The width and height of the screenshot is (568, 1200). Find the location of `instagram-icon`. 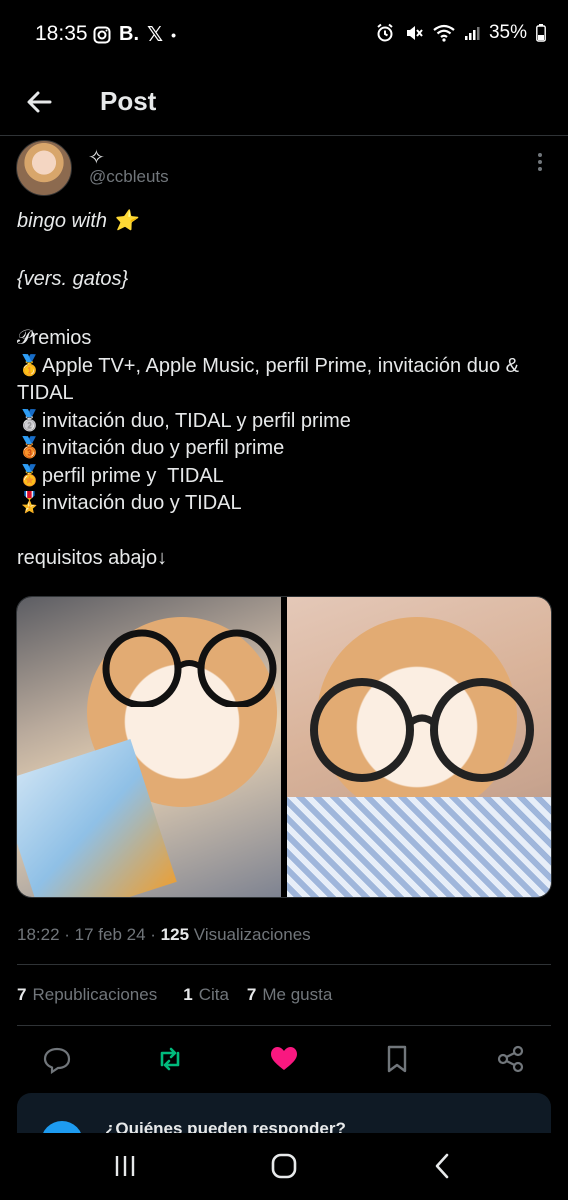

instagram-icon is located at coordinates (102, 34).